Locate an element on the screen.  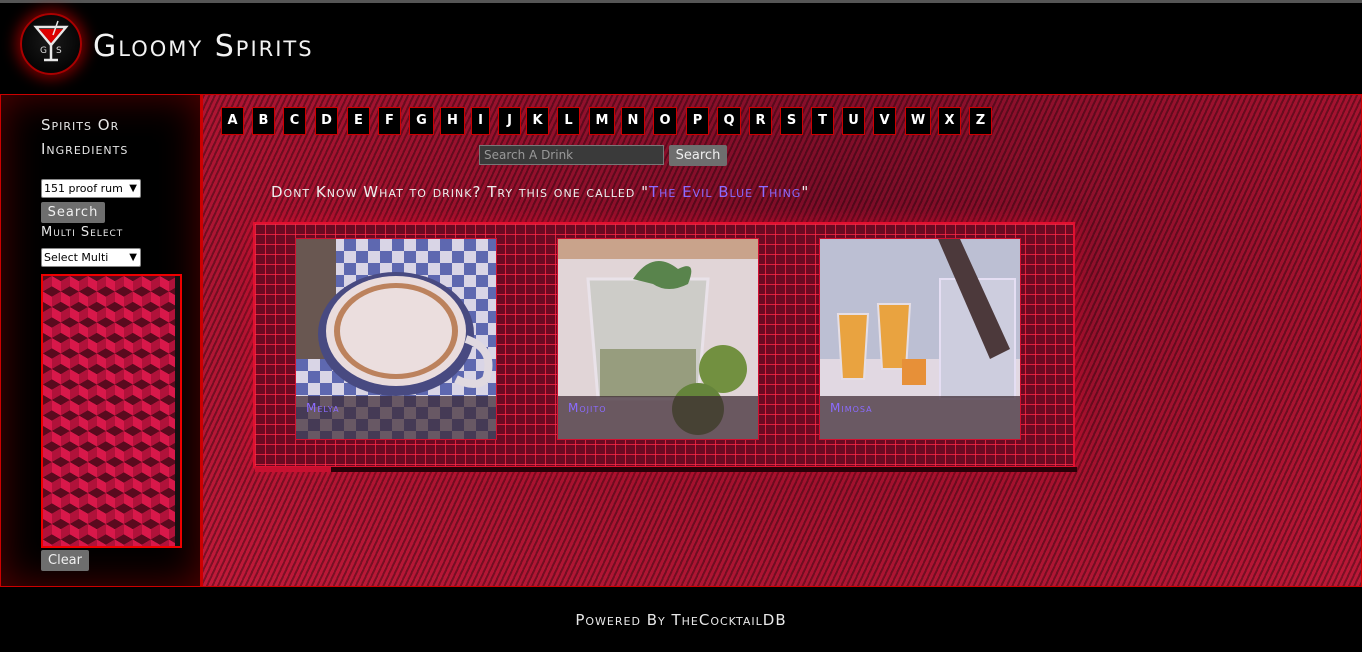
letter-button-c: C is located at coordinates (294, 121).